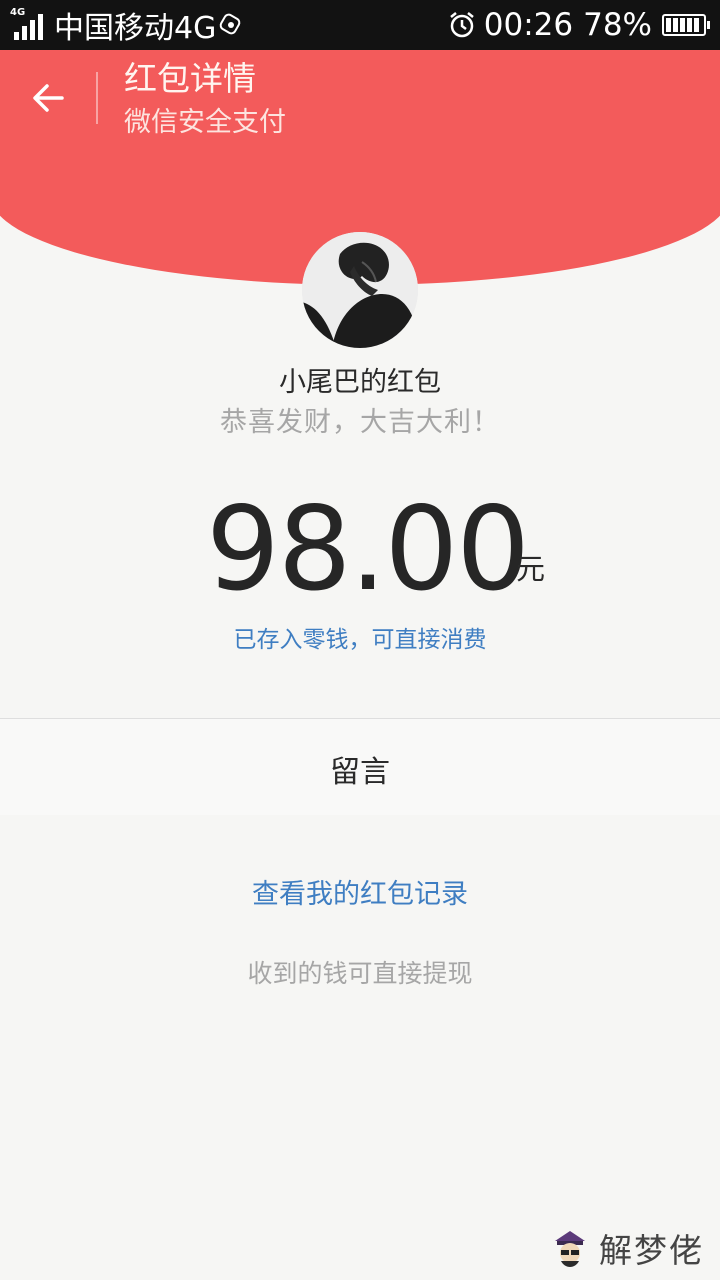  What do you see at coordinates (528, 25) in the screenshot?
I see `clock: 00:26` at bounding box center [528, 25].